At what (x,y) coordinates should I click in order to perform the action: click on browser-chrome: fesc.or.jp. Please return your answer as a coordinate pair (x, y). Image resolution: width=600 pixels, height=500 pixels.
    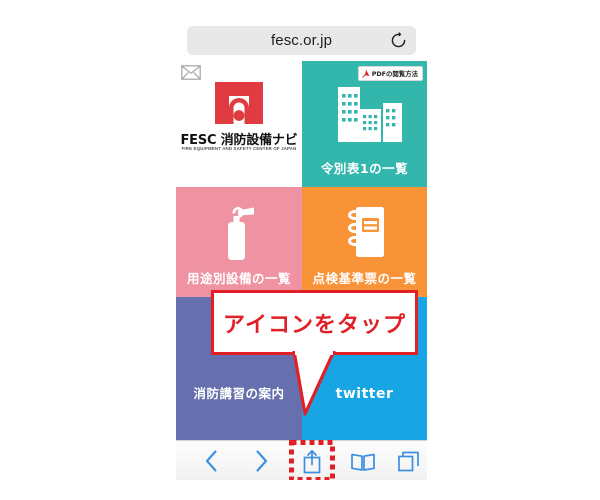
    Looking at the image, I should click on (301, 40).